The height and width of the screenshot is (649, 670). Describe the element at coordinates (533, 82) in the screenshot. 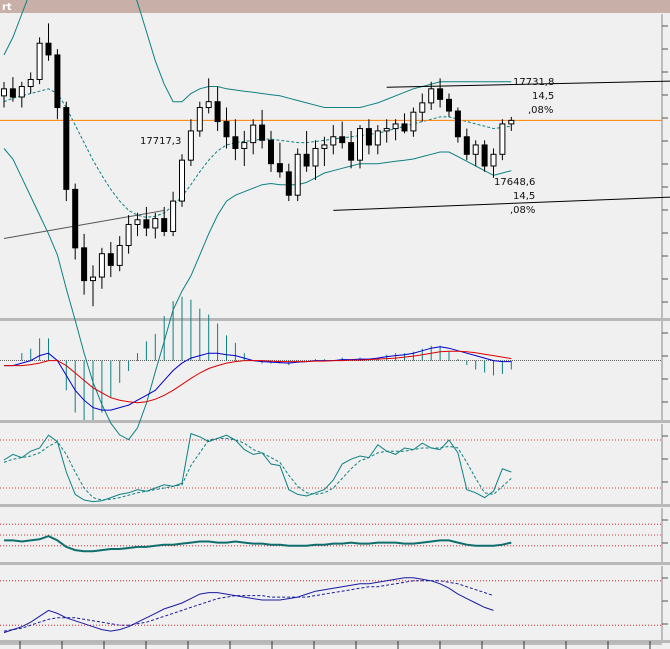

I see `label-upper-high: 17731,8` at that location.